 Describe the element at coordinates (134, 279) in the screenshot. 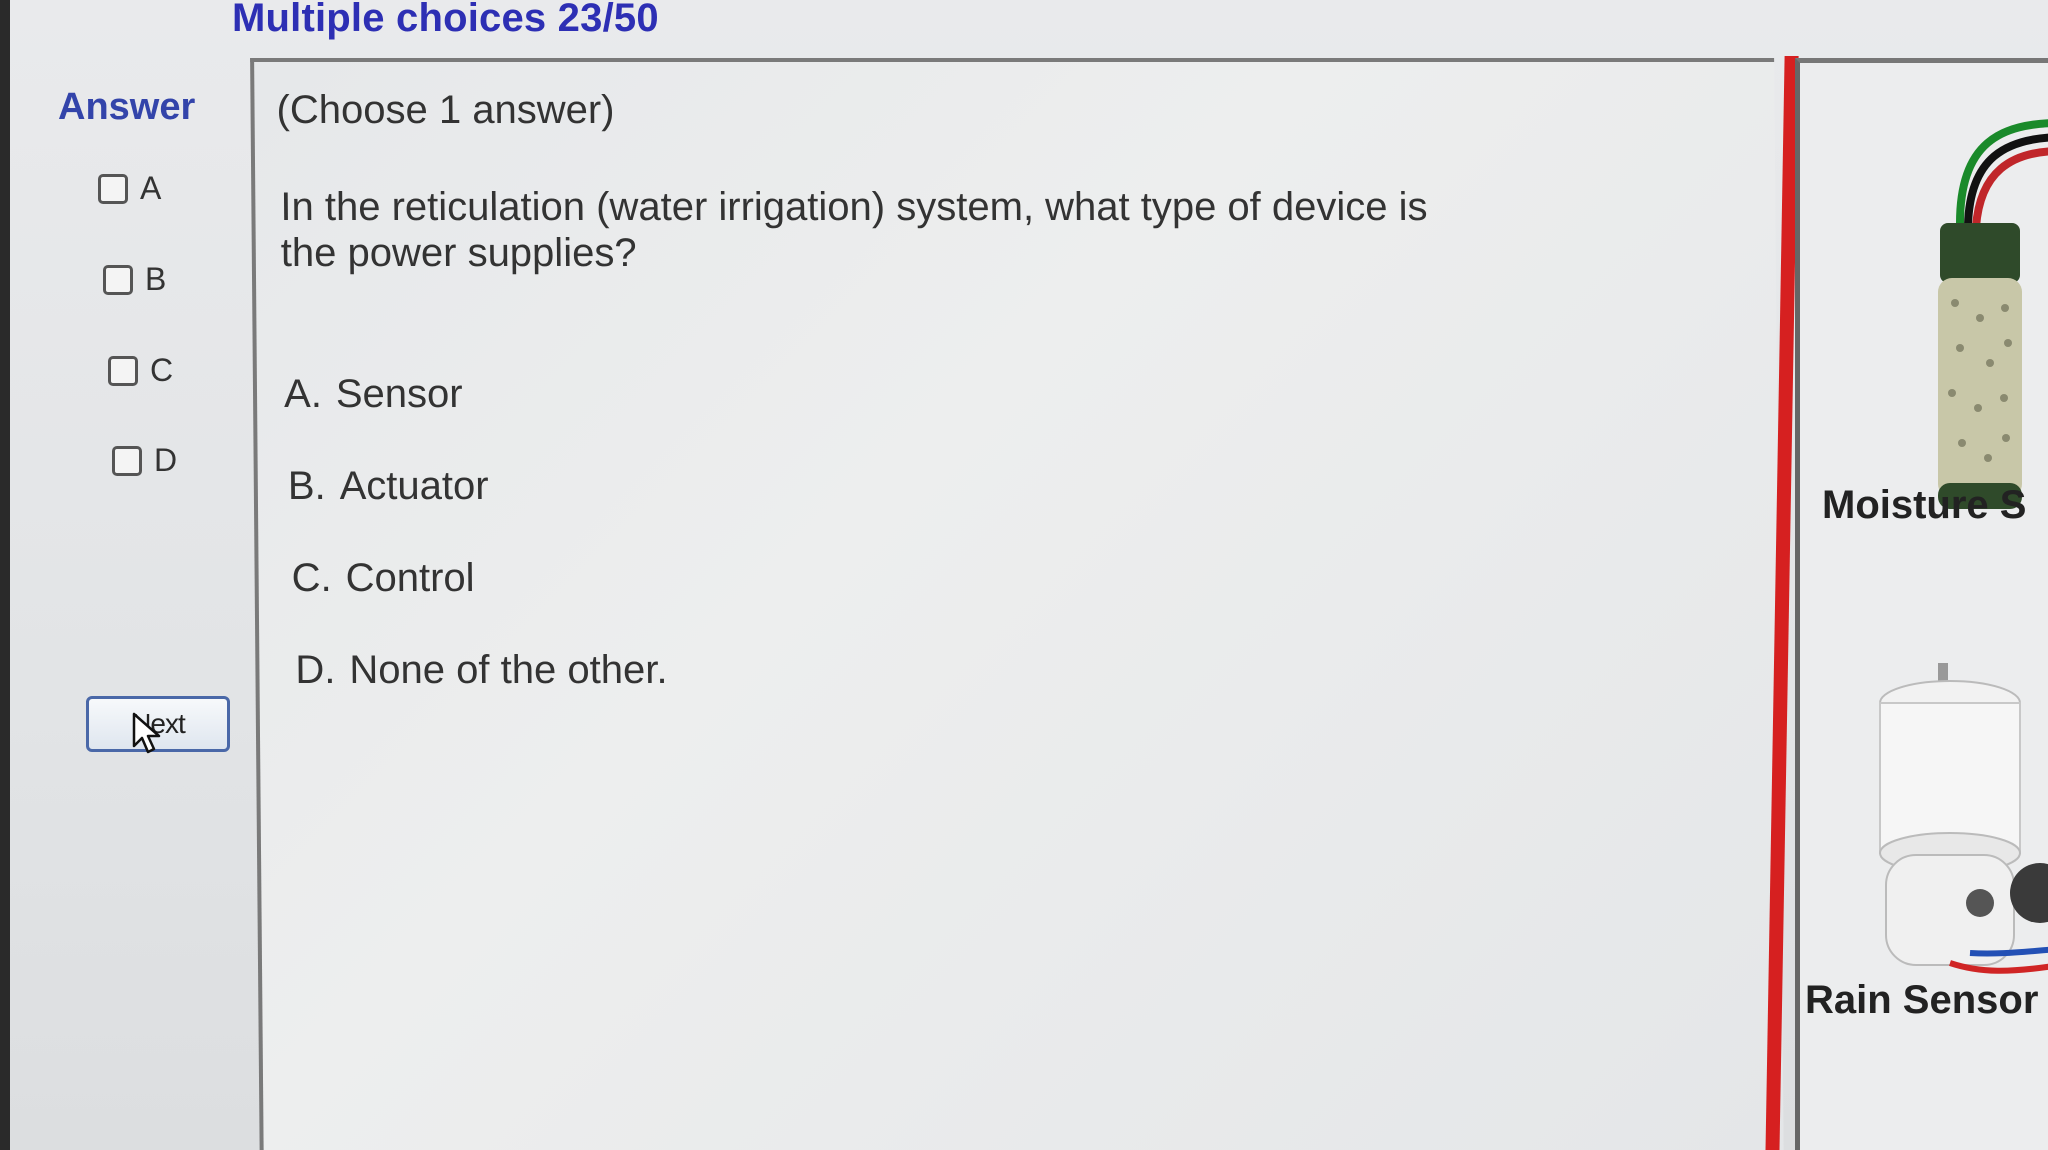

I see `answer-choice-b: B` at that location.